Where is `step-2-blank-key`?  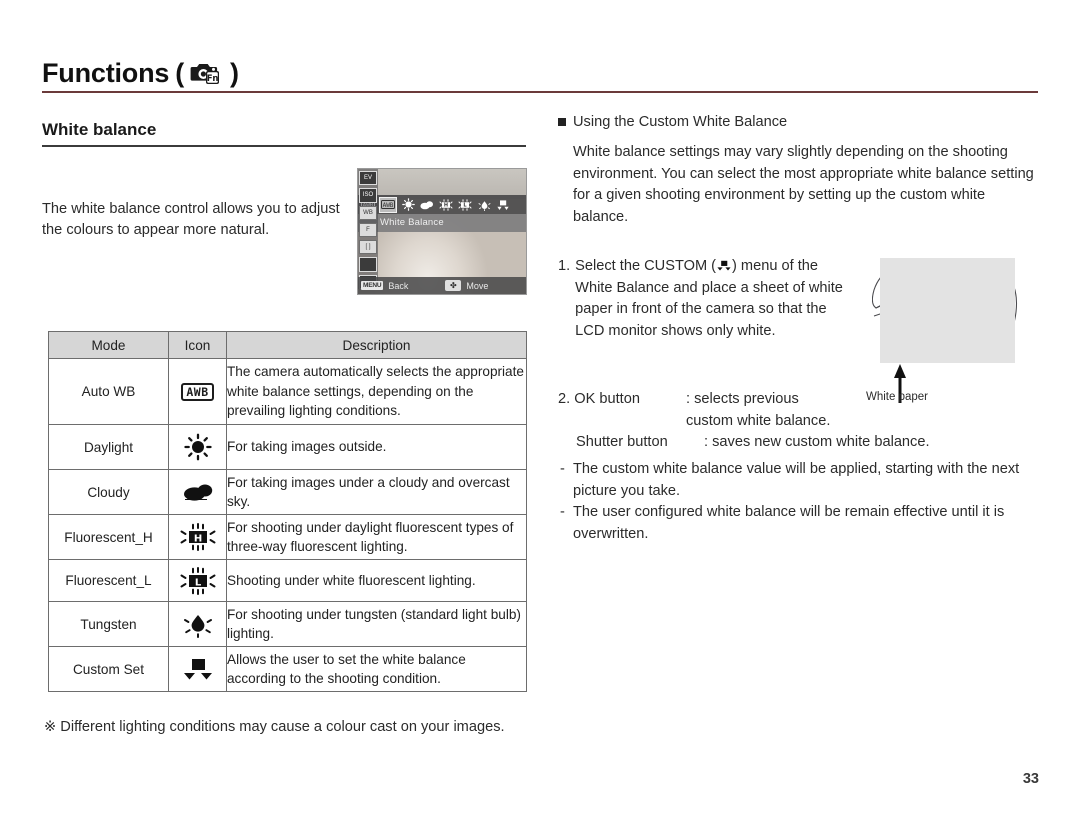 step-2-blank-key is located at coordinates (622, 422).